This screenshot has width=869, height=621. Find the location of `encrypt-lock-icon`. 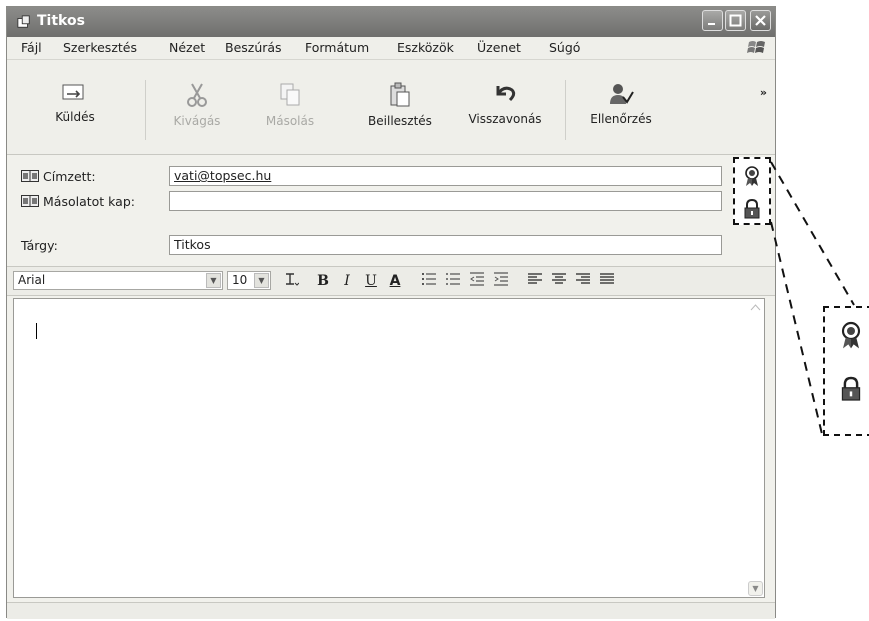

encrypt-lock-icon is located at coordinates (851, 388).